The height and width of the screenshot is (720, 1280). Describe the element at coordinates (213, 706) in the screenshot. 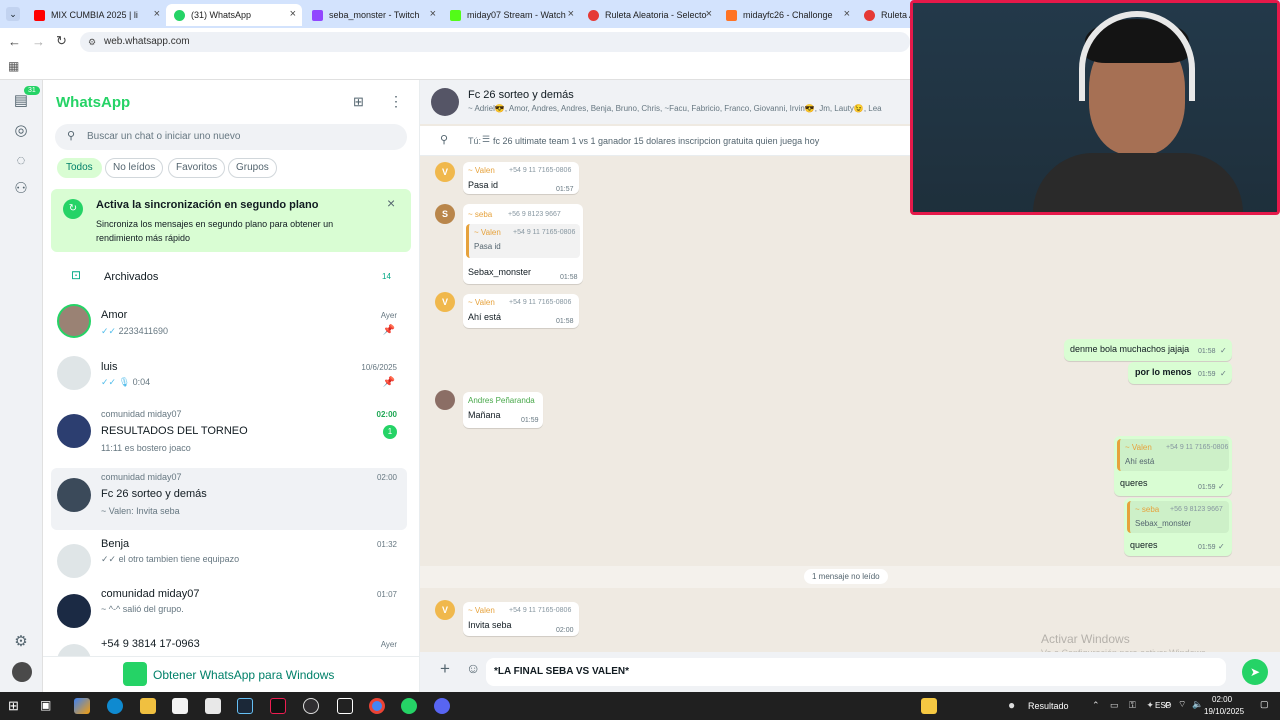

I see `mail-icon` at that location.